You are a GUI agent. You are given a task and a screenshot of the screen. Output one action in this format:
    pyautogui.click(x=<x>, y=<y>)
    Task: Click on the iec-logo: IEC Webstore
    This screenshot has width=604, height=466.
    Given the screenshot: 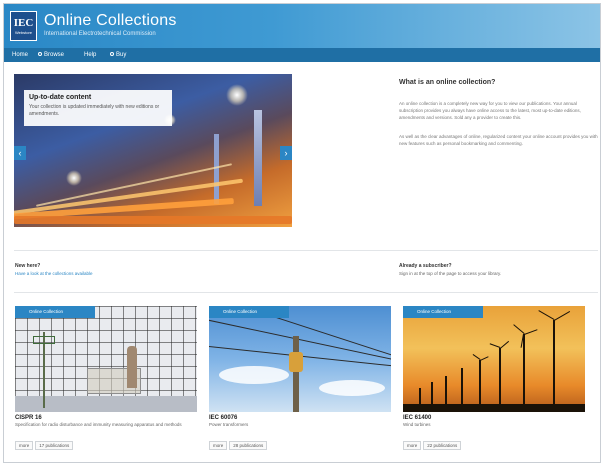 What is the action you would take?
    pyautogui.click(x=23, y=26)
    